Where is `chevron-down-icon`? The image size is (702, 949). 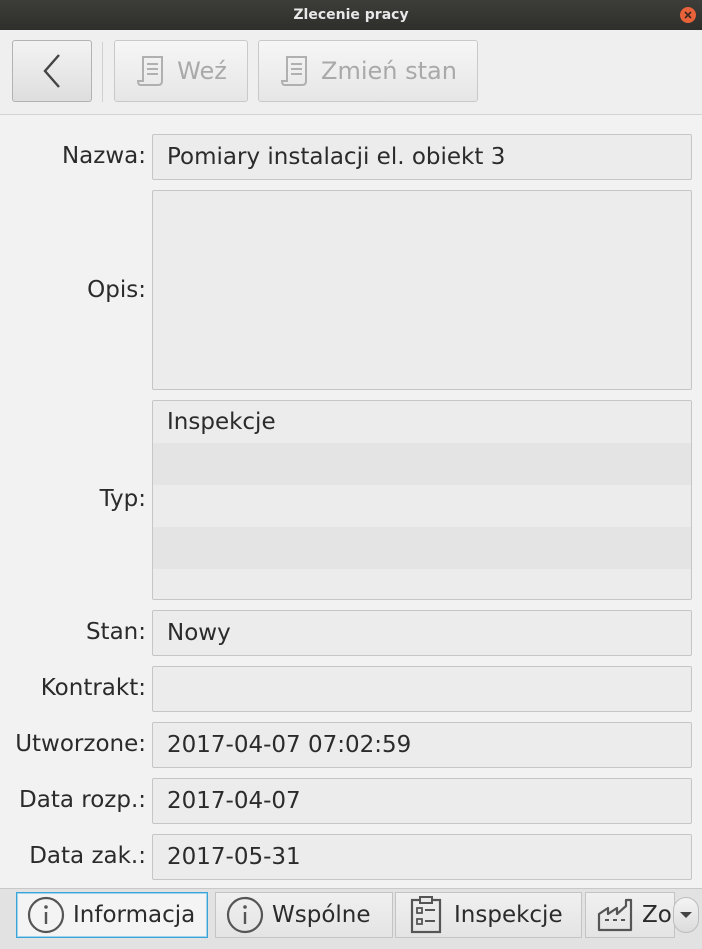
chevron-down-icon is located at coordinates (686, 915).